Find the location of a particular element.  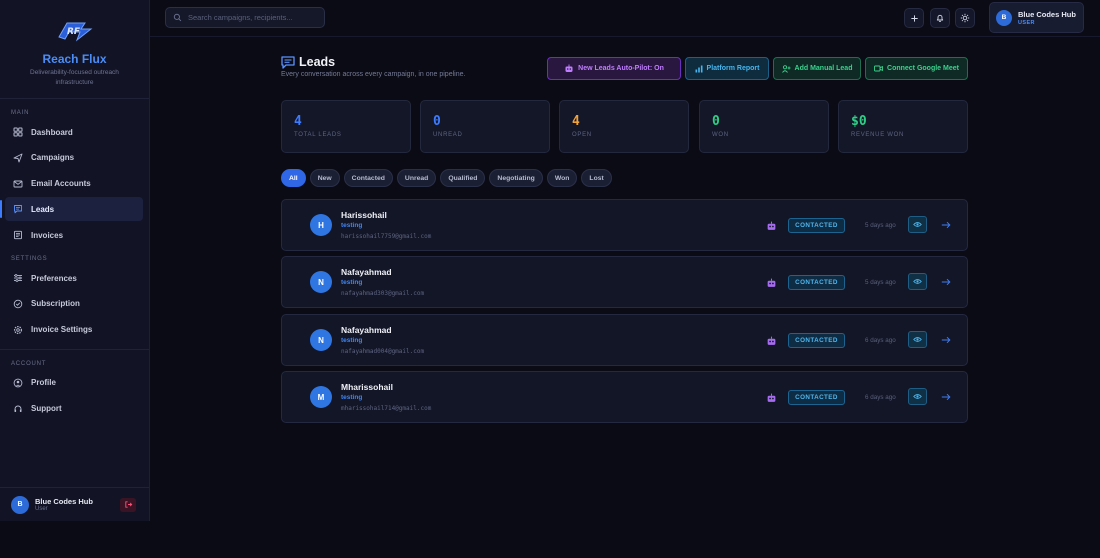

sidebar-item-dashboard: Dashboard is located at coordinates (74, 132).